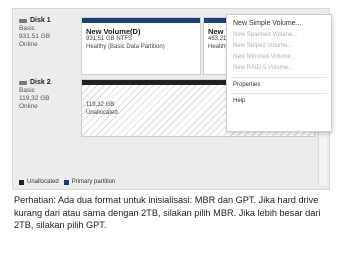  What do you see at coordinates (141, 20) in the screenshot?
I see `primary-partition-bar` at bounding box center [141, 20].